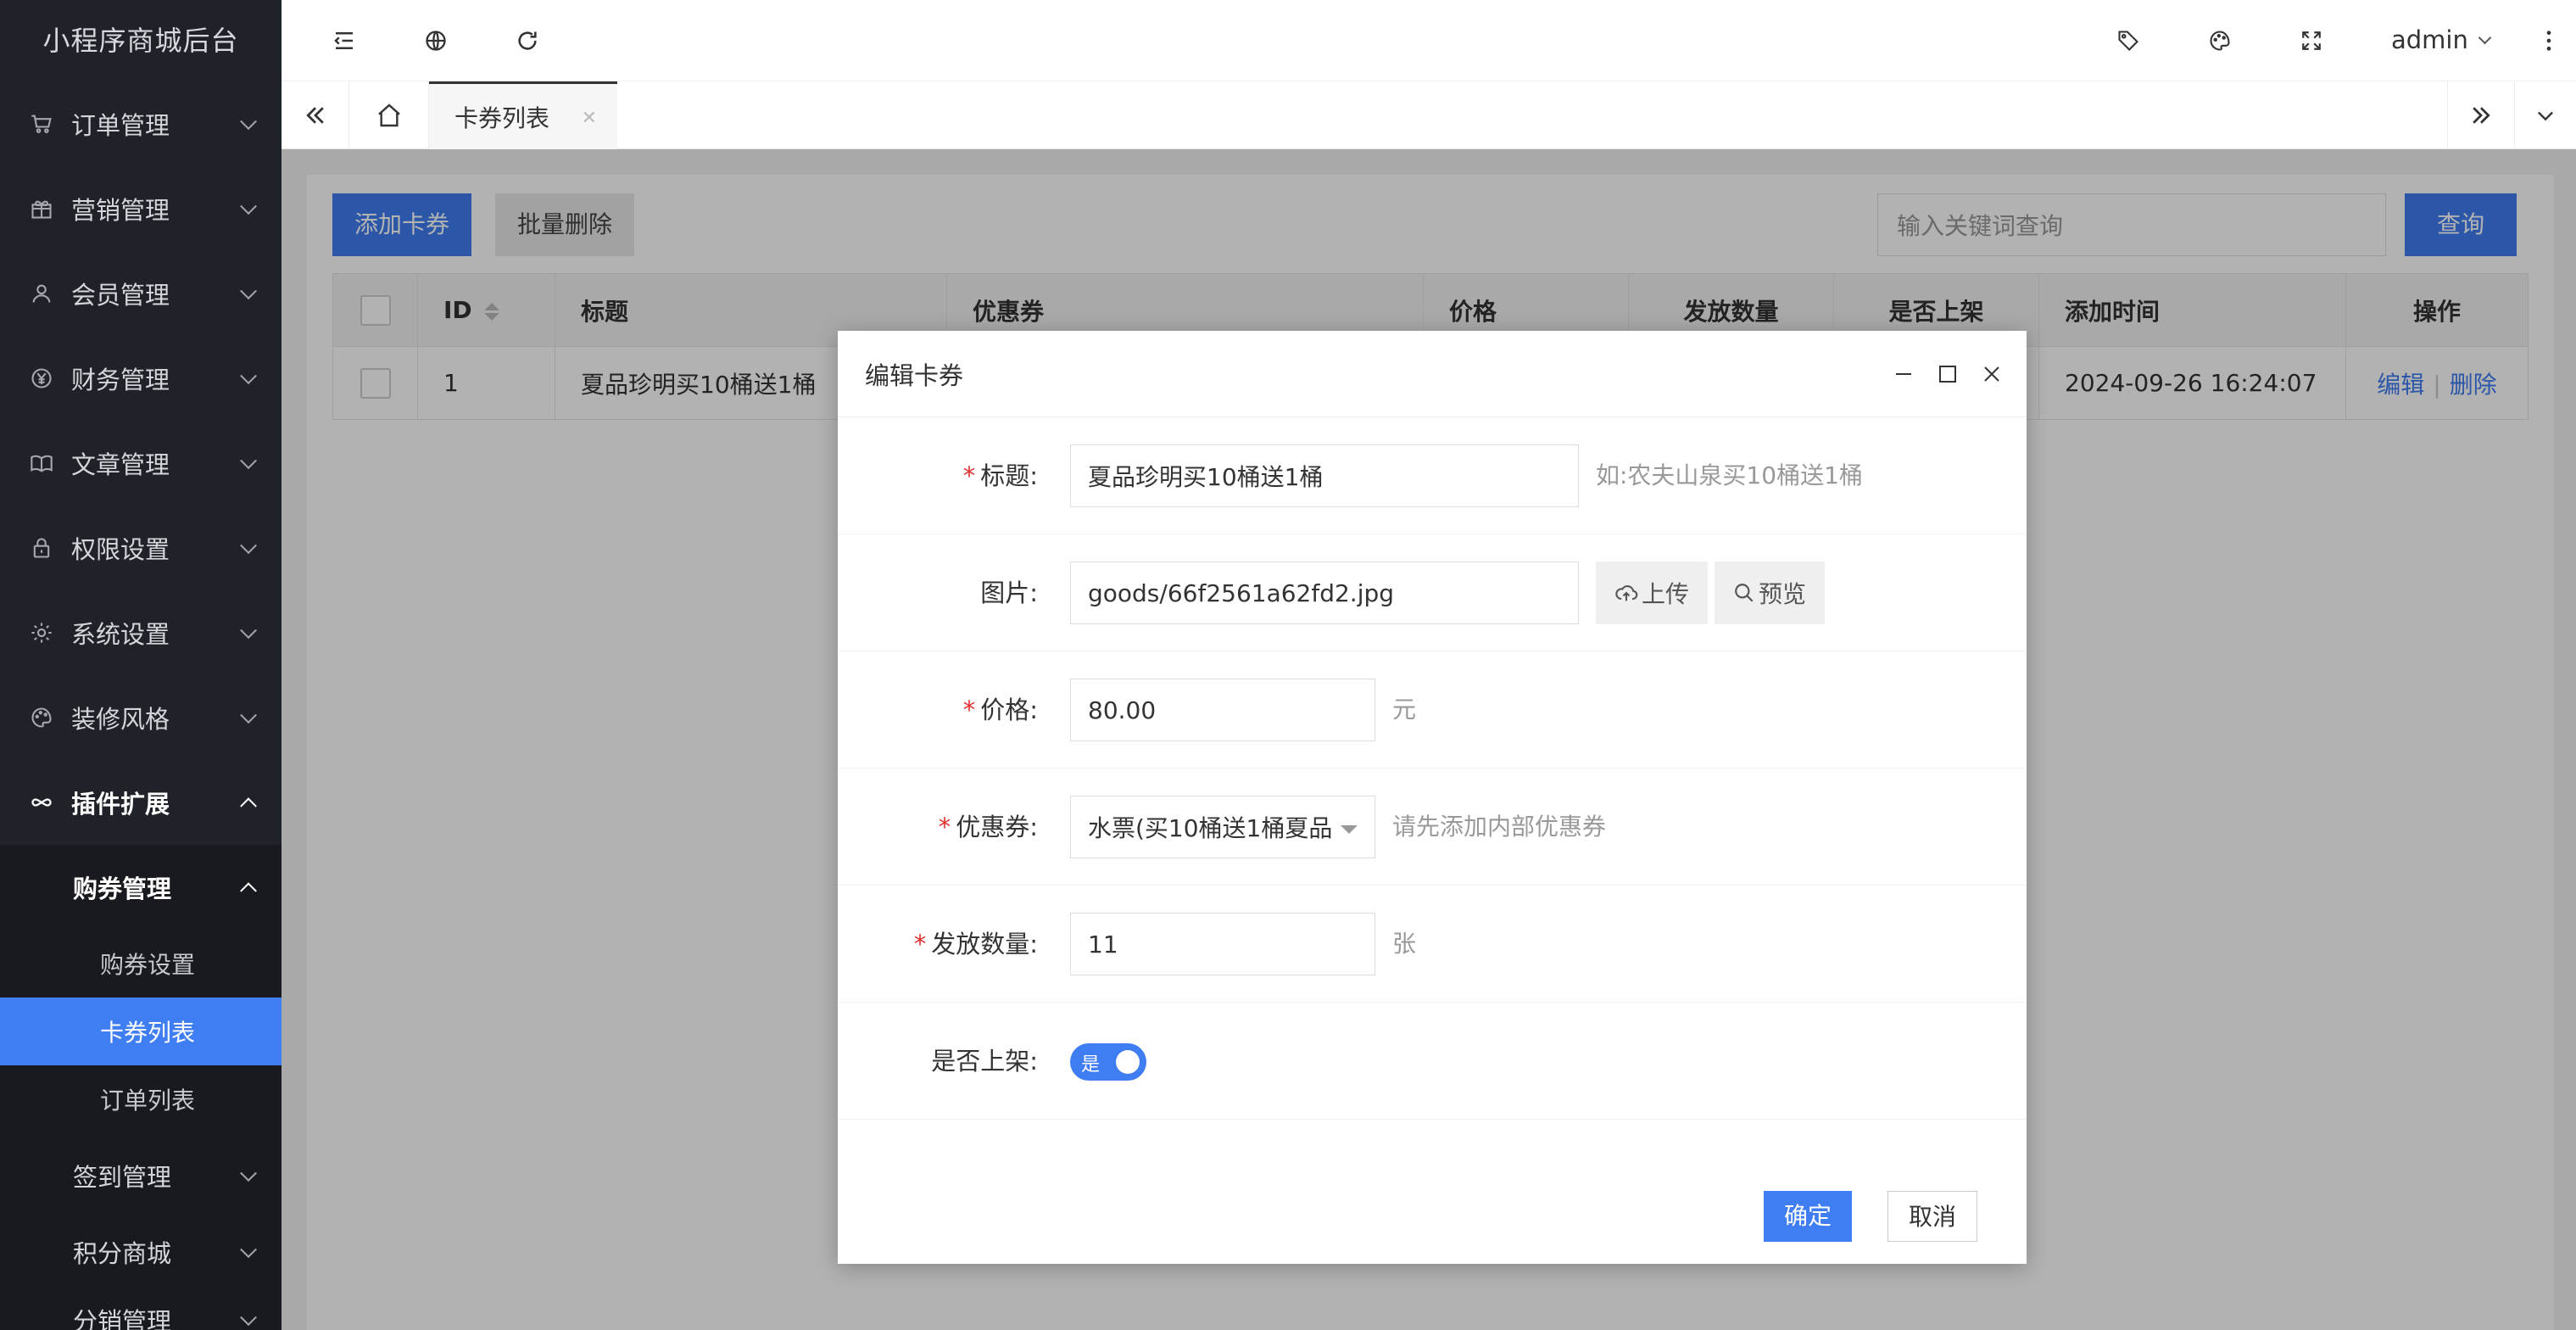 The height and width of the screenshot is (1330, 2576). Describe the element at coordinates (502, 117) in the screenshot. I see `tab-label: 卡券列表` at that location.